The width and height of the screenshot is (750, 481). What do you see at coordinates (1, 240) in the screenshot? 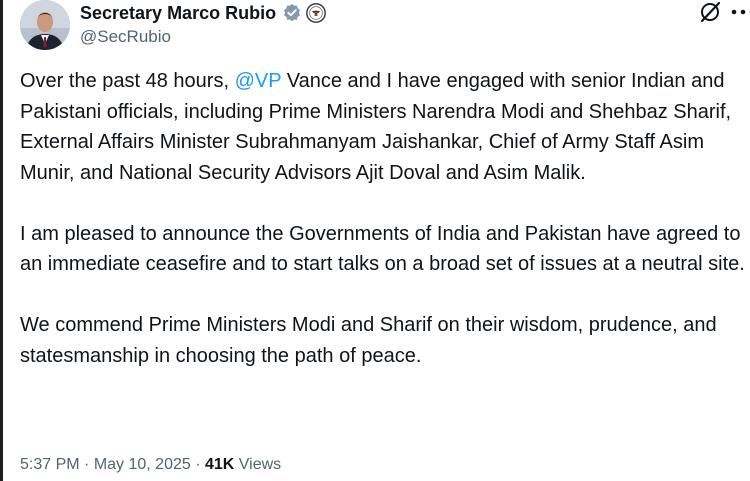
I see `window-edge` at bounding box center [1, 240].